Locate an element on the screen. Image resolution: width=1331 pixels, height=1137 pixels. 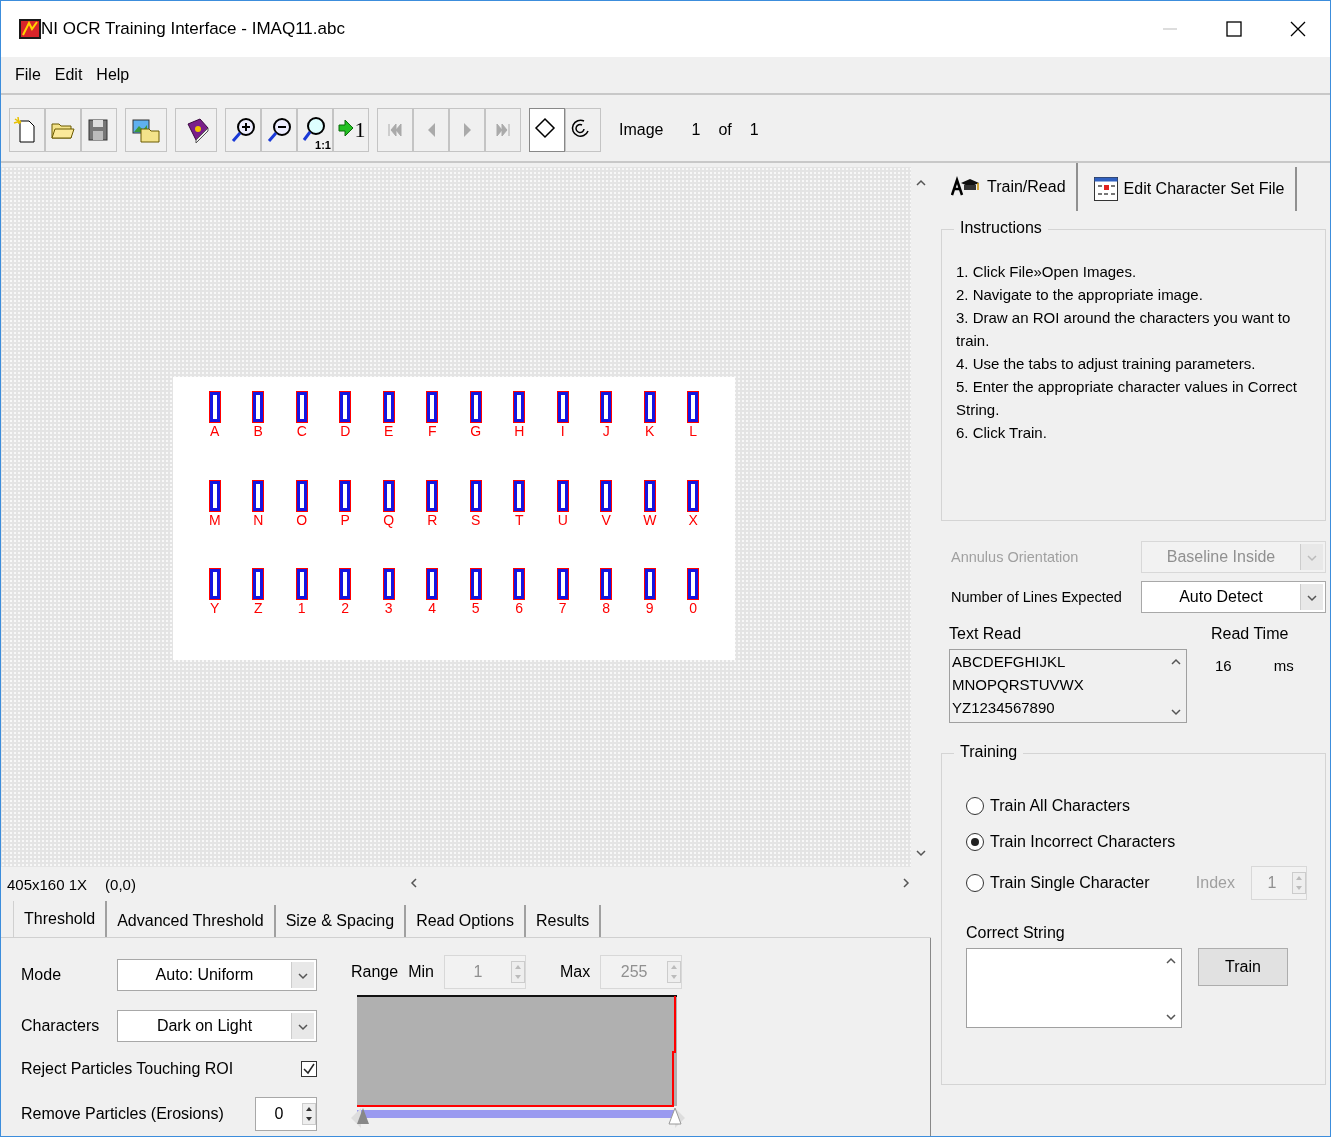
field-label: Characters is located at coordinates (61, 1025).